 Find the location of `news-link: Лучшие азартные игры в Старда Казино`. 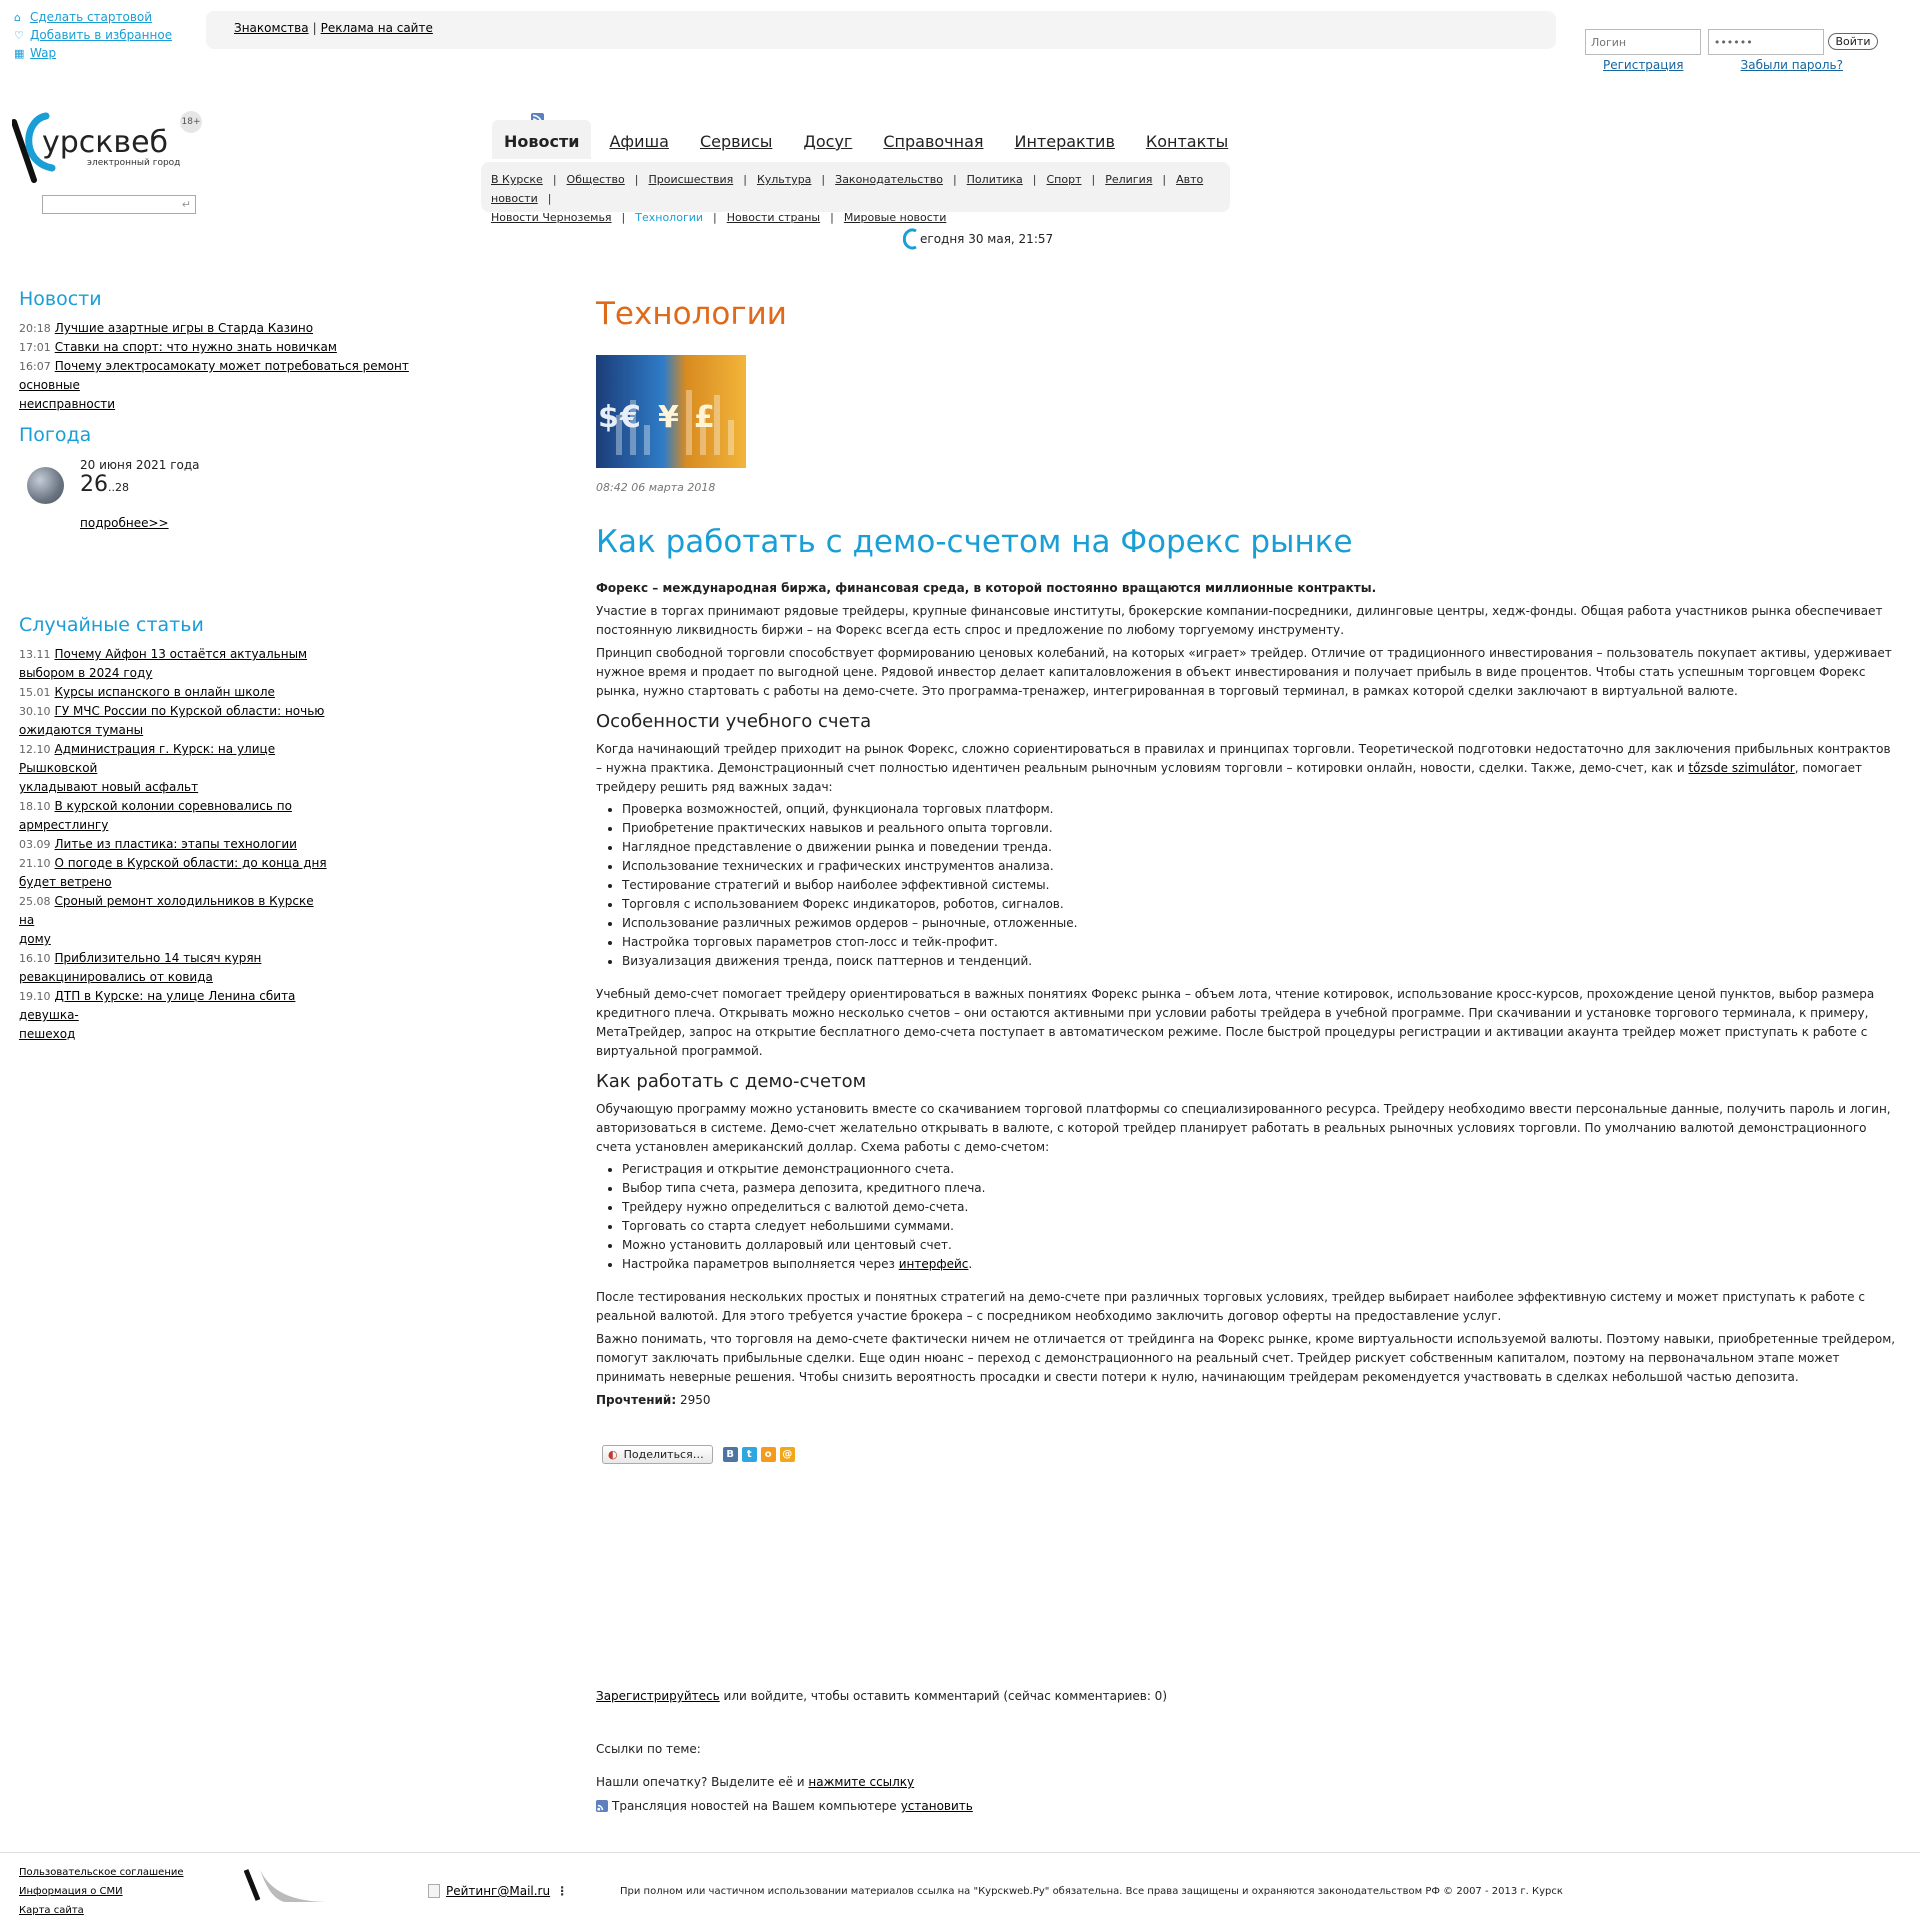

news-link: Лучшие азартные игры в Старда Казино is located at coordinates (184, 328).